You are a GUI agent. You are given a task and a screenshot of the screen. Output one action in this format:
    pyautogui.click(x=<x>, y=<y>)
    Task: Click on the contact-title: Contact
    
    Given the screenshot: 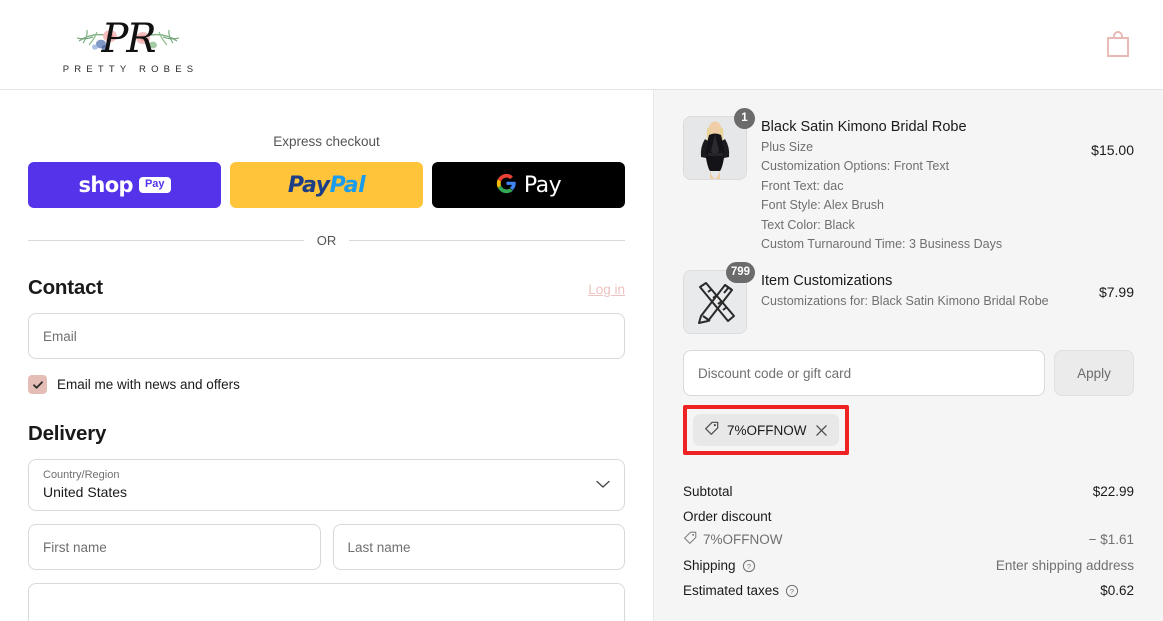 What is the action you would take?
    pyautogui.click(x=65, y=287)
    